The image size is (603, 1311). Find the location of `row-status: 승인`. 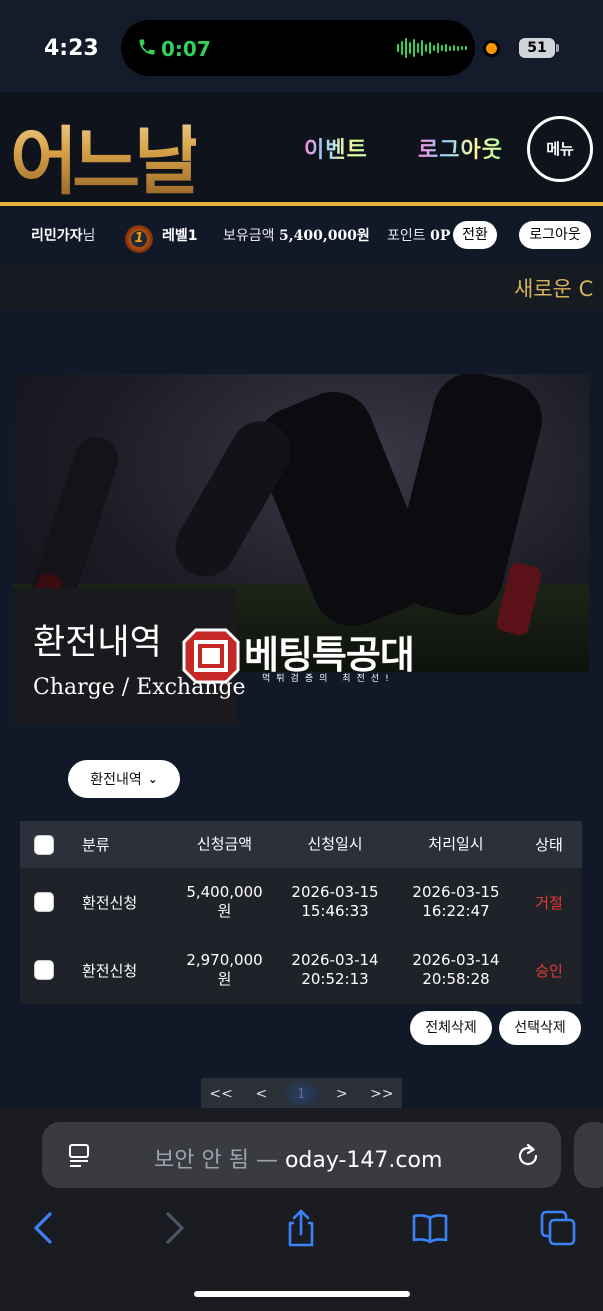

row-status: 승인 is located at coordinates (549, 970).